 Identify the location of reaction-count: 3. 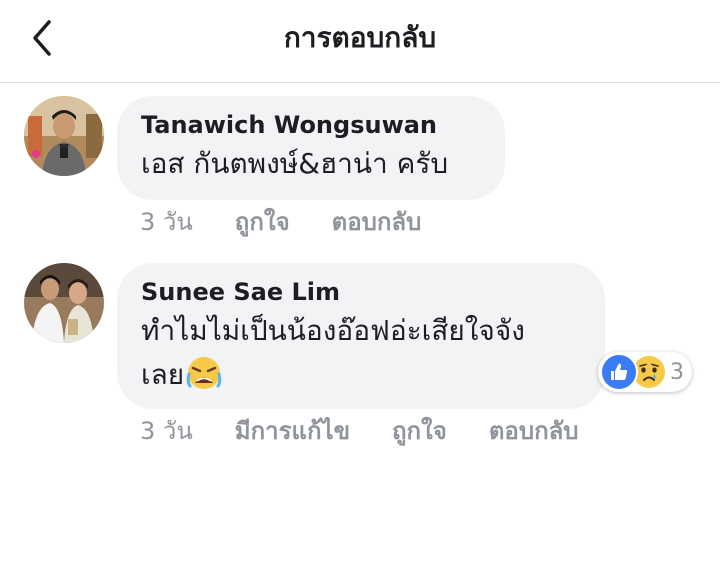
(677, 372).